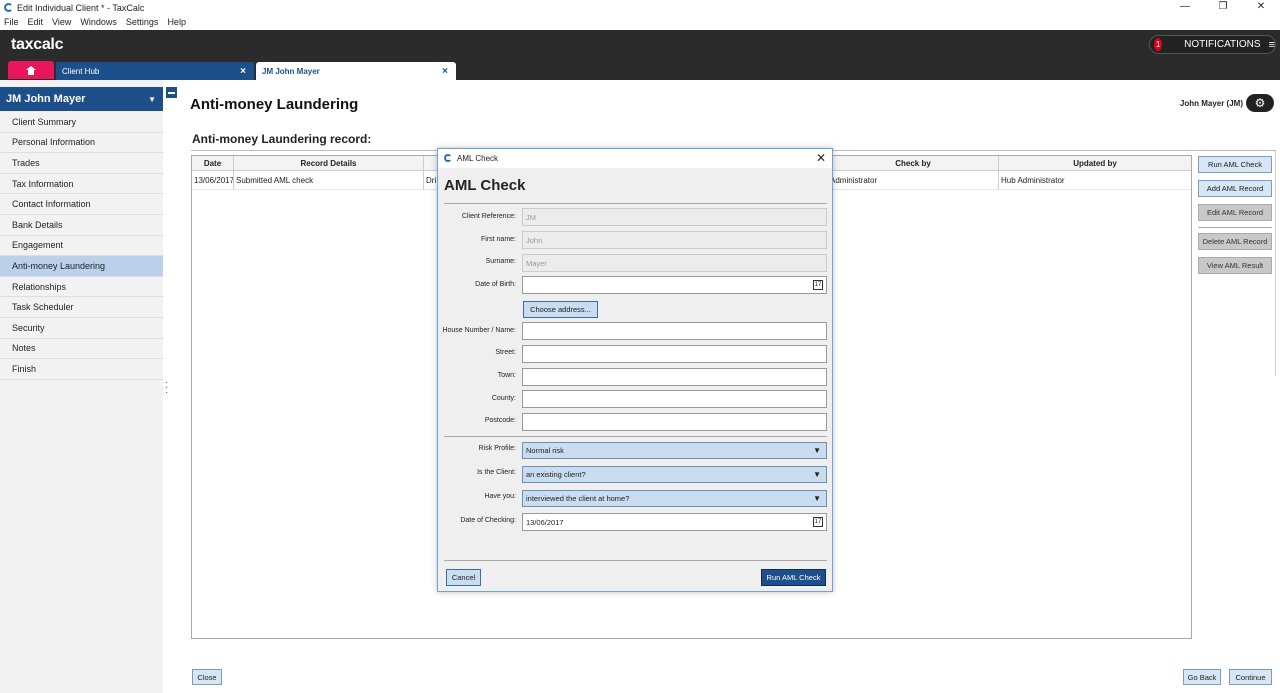 Image resolution: width=1280 pixels, height=693 pixels. I want to click on menu-edit: Edit, so click(36, 22).